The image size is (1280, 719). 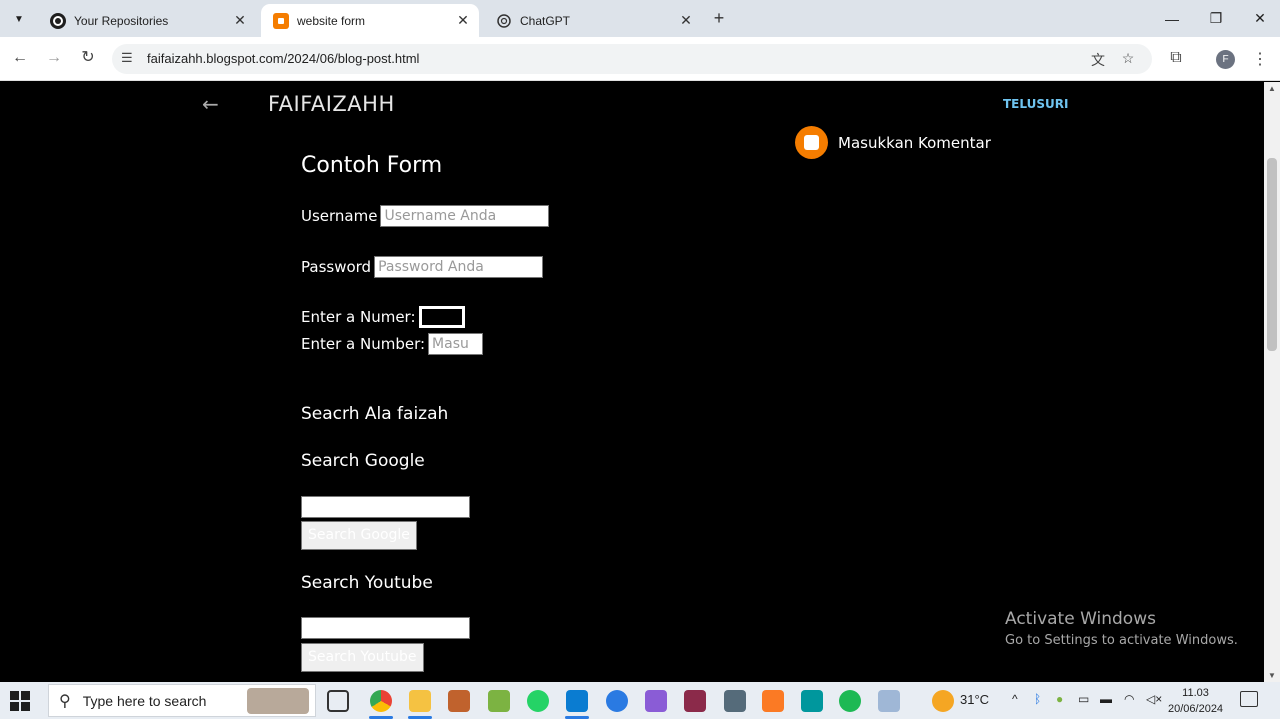 I want to click on reload-button: ↻, so click(x=88, y=59).